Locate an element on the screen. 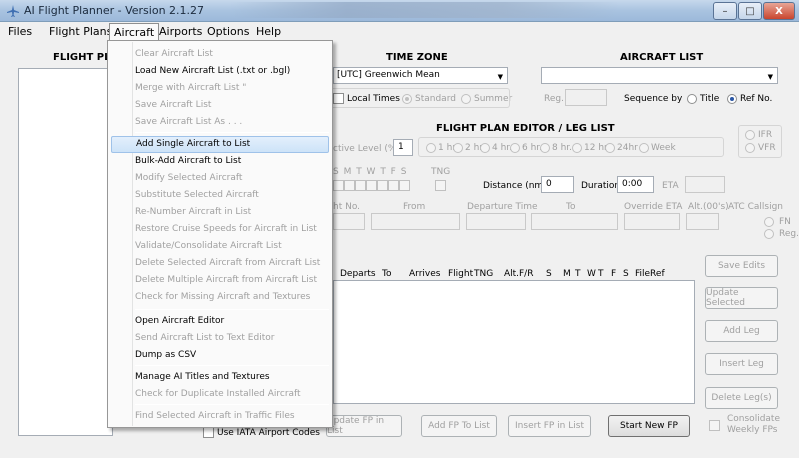 Image resolution: width=799 pixels, height=458 pixels. leg-list is located at coordinates (514, 342).